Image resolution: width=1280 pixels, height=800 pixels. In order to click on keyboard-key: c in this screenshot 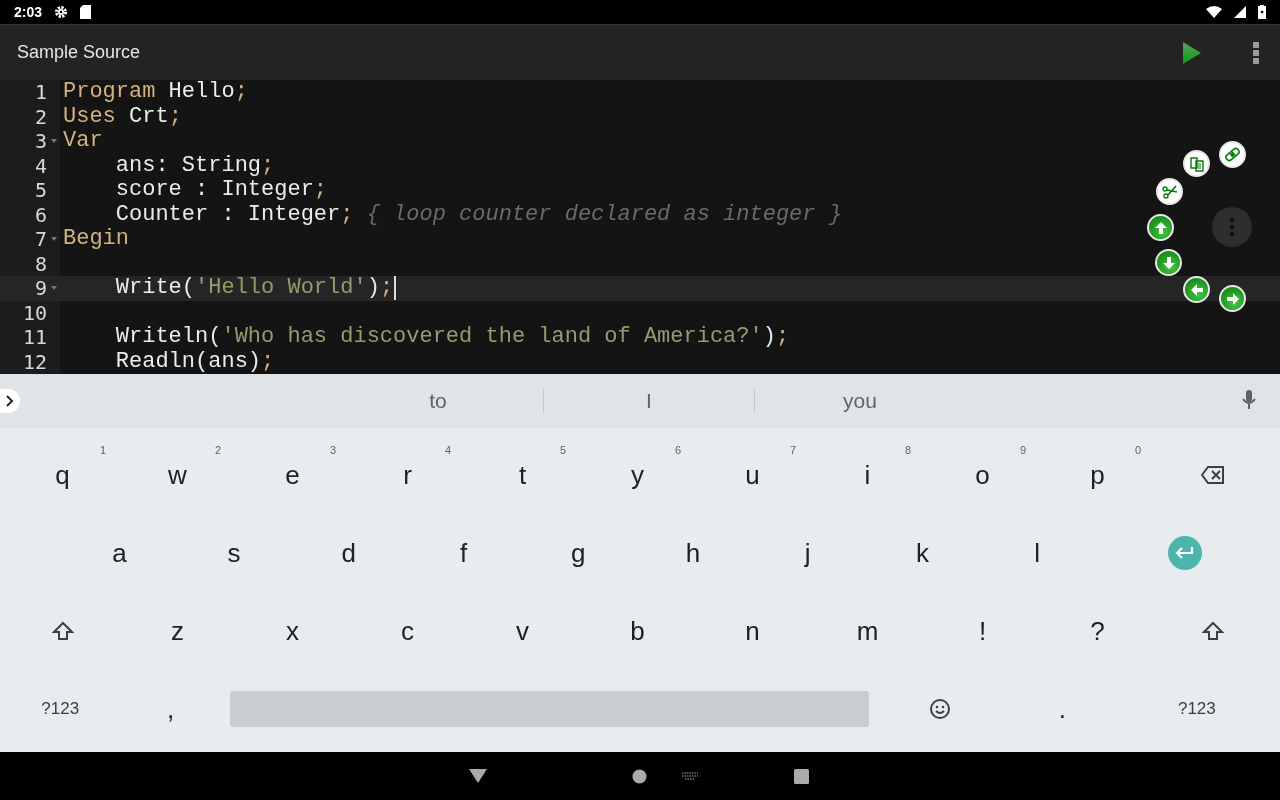, I will do `click(407, 631)`.